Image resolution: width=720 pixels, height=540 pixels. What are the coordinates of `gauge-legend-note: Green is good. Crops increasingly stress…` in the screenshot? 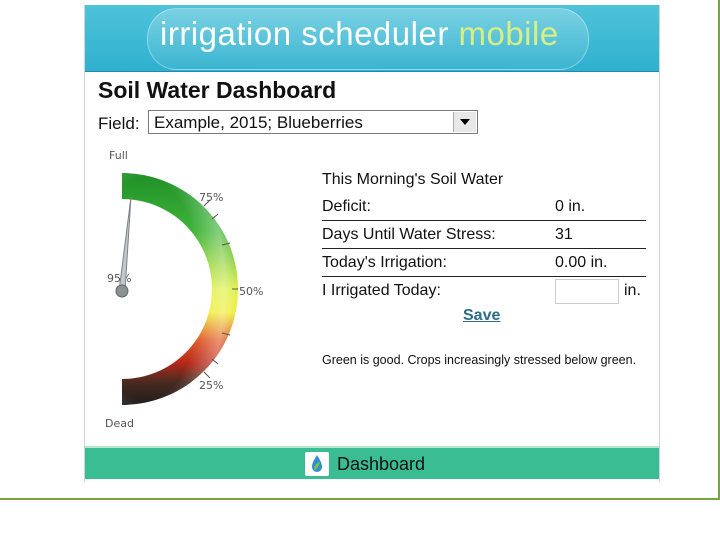 It's located at (479, 360).